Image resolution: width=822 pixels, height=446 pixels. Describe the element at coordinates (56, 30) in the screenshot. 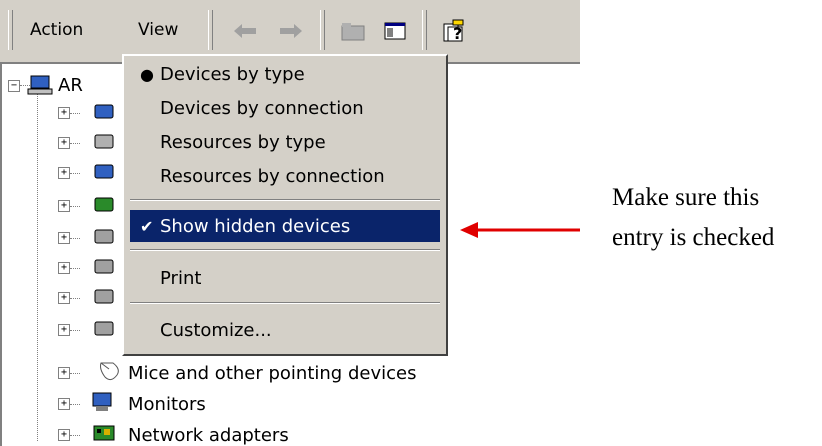

I see `menu-action: Action` at that location.